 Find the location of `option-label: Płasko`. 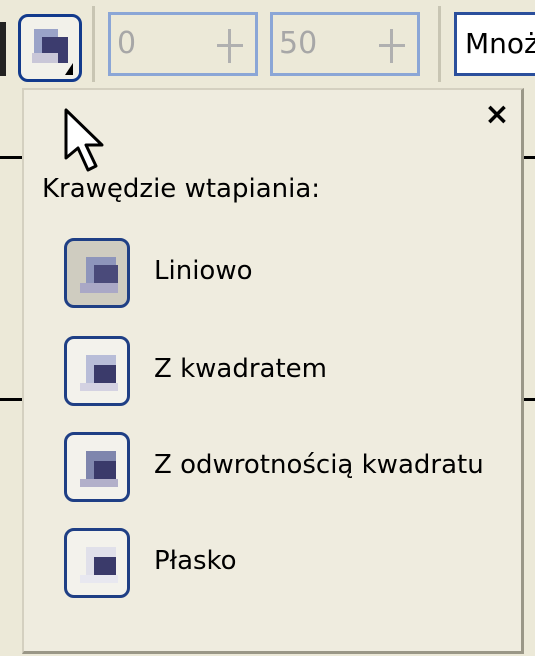

option-label: Płasko is located at coordinates (195, 561).